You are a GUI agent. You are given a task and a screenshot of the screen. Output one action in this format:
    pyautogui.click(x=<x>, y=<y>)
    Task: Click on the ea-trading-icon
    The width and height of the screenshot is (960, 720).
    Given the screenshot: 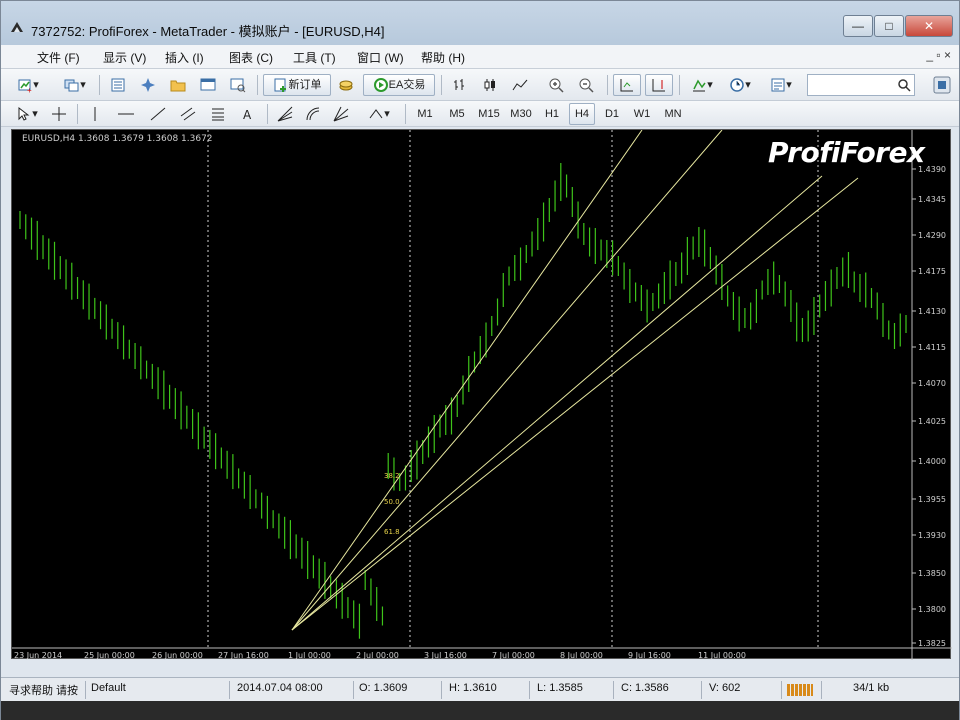 What is the action you would take?
    pyautogui.click(x=380, y=85)
    